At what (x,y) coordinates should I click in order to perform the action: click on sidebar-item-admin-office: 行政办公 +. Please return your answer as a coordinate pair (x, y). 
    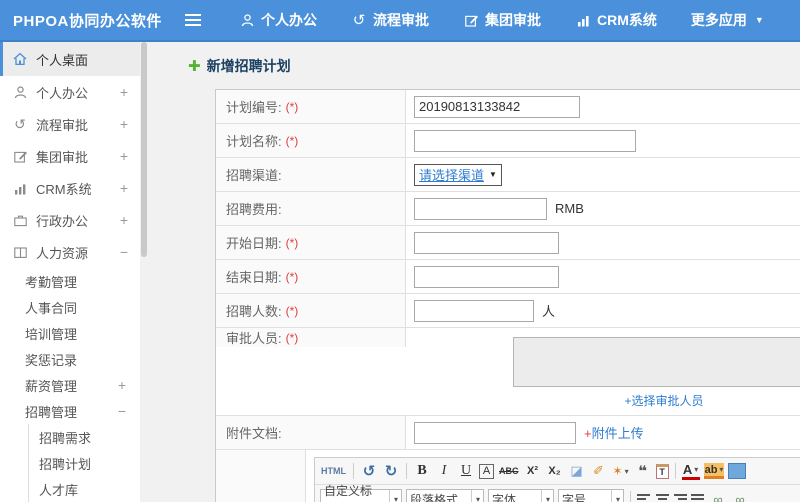
    Looking at the image, I should click on (70, 220).